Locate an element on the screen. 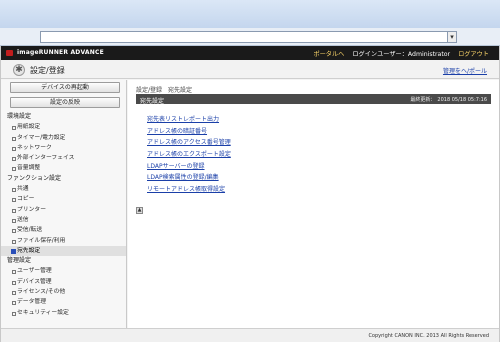 Image resolution: width=500 pixels, height=342 pixels. portal-link: ポータルへ is located at coordinates (328, 54).